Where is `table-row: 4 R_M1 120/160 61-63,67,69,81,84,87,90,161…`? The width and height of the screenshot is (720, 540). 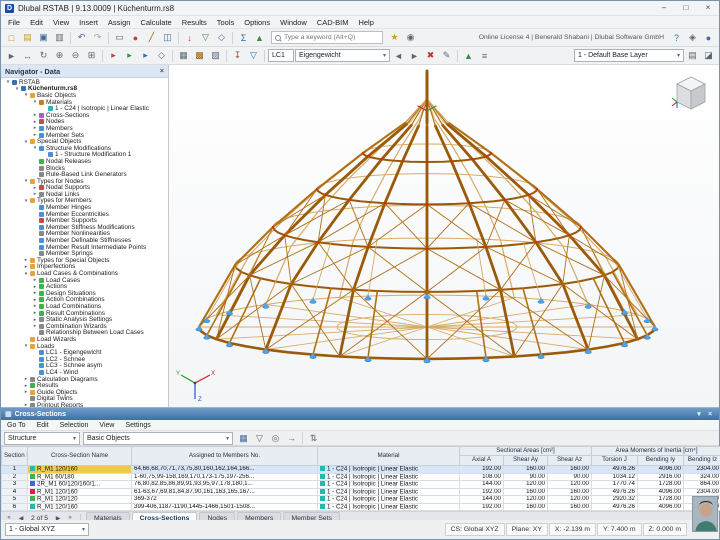 table-row: 4 R_M1 120/160 61-63,67,69,81,84,87,90,161… is located at coordinates (360, 491).